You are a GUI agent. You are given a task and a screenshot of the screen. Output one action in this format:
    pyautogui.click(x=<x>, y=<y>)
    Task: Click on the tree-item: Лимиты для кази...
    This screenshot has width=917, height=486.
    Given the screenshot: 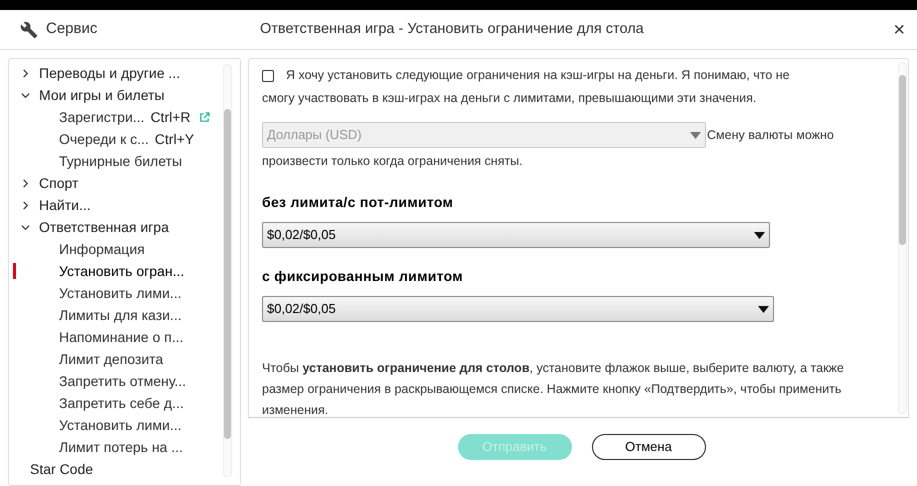 What is the action you would take?
    pyautogui.click(x=120, y=315)
    